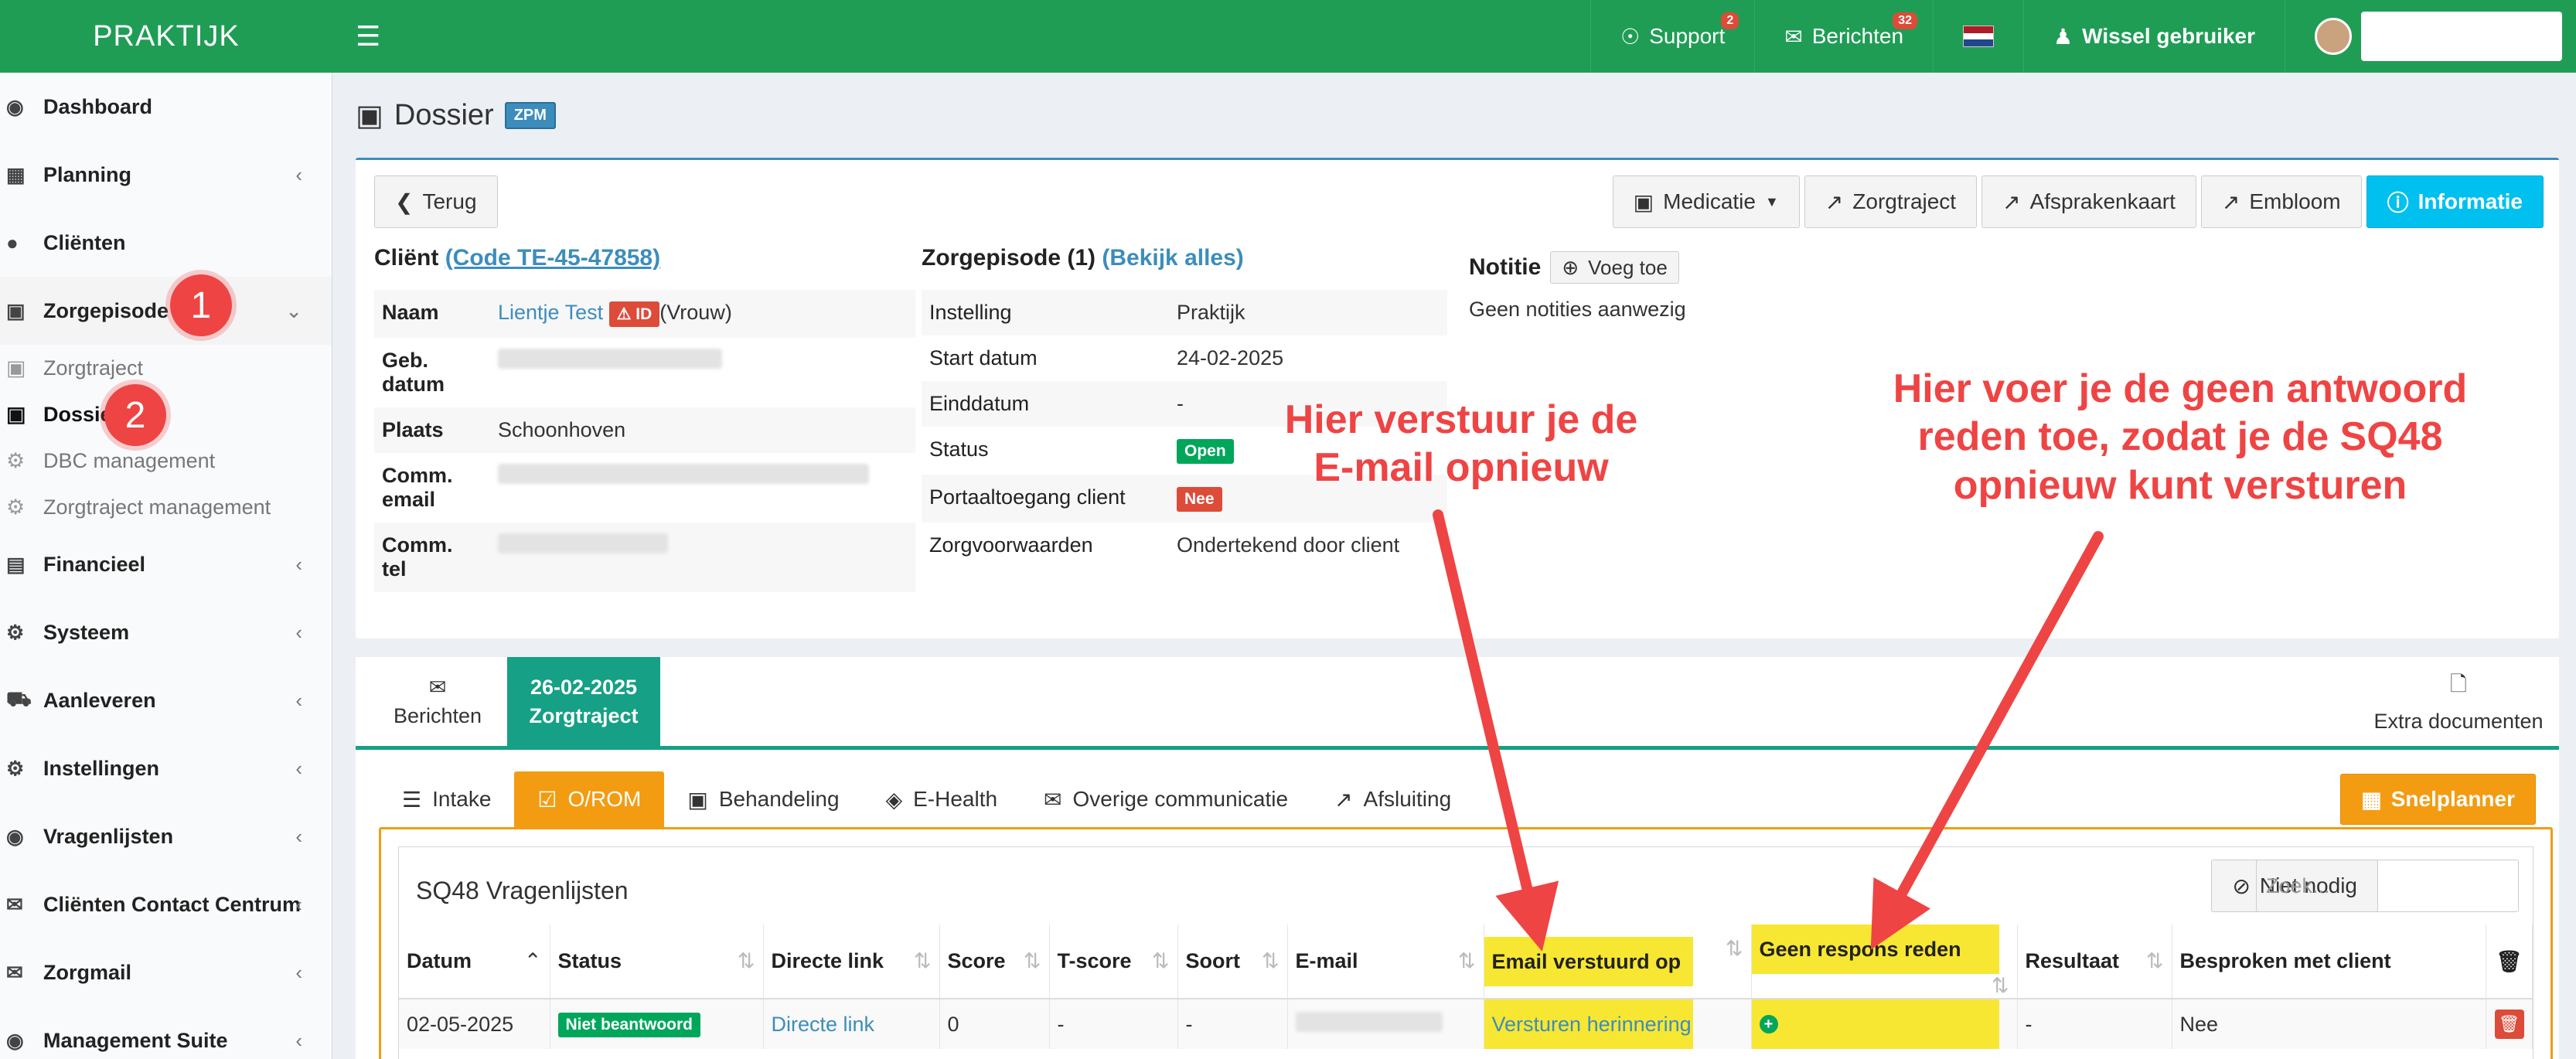  What do you see at coordinates (2461, 36) in the screenshot?
I see `user-name-box` at bounding box center [2461, 36].